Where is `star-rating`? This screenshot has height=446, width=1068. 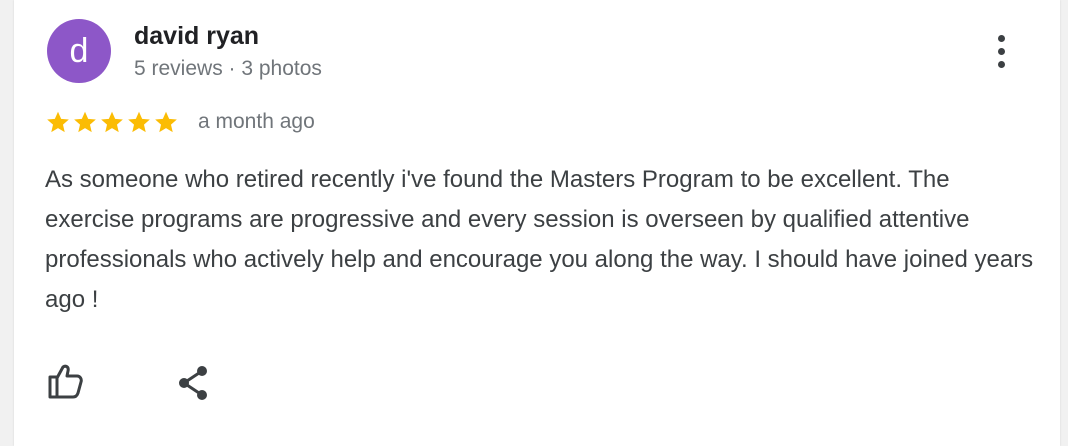 star-rating is located at coordinates (112, 122).